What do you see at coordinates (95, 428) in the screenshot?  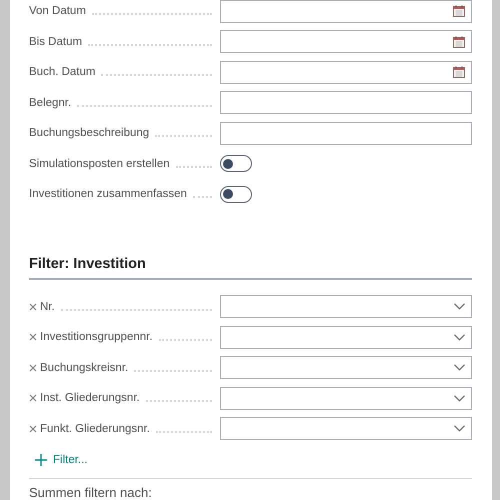 I see `field-label: Funkt. Gliederungsnr.` at bounding box center [95, 428].